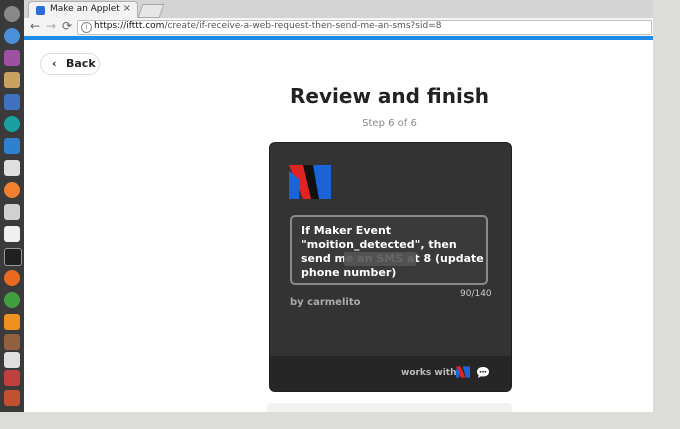  Describe the element at coordinates (338, 38) in the screenshot. I see `page-accent-bar` at that location.